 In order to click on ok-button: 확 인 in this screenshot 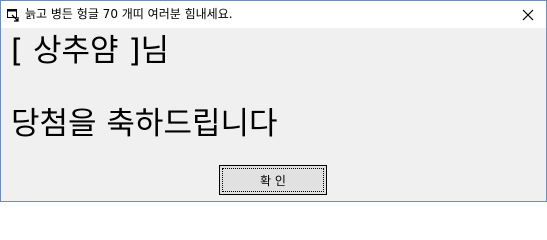, I will do `click(273, 180)`.